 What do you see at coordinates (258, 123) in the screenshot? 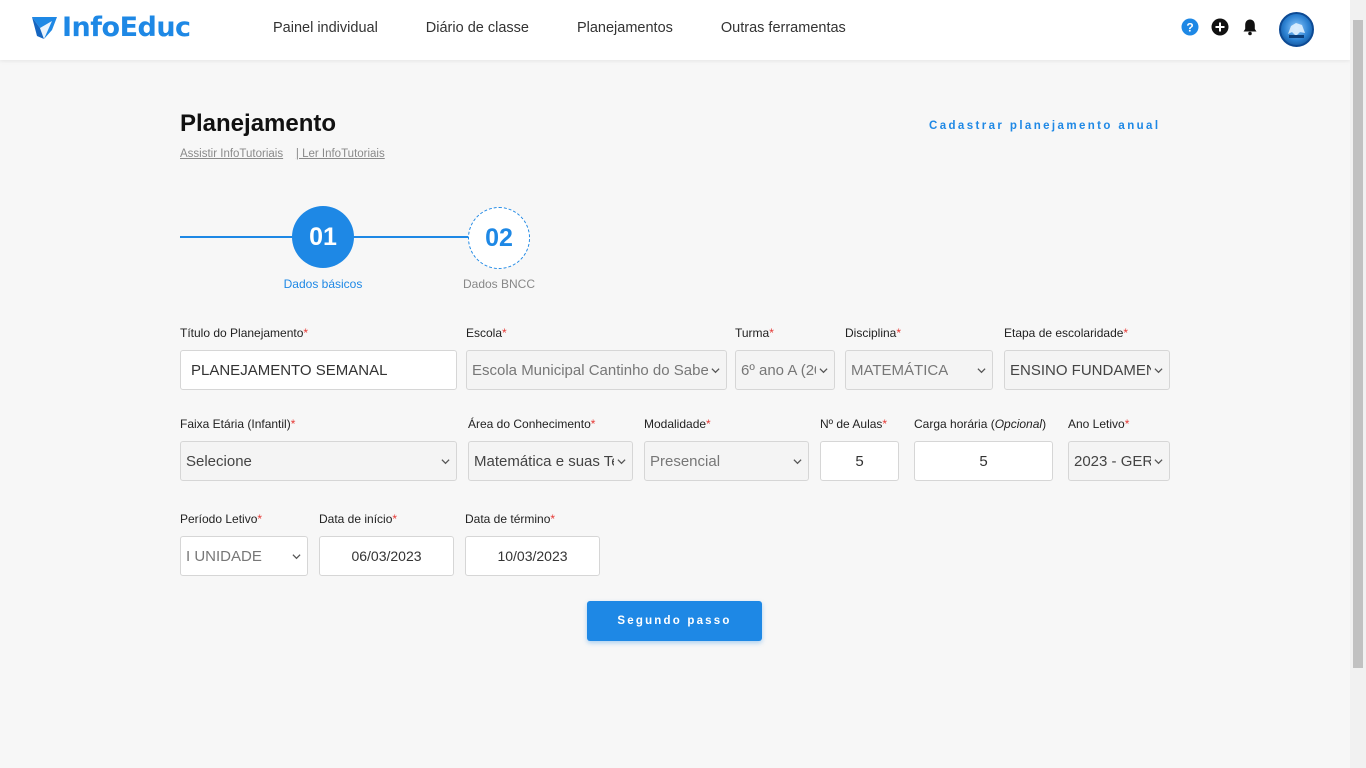
I see `page-title: Planejamento` at bounding box center [258, 123].